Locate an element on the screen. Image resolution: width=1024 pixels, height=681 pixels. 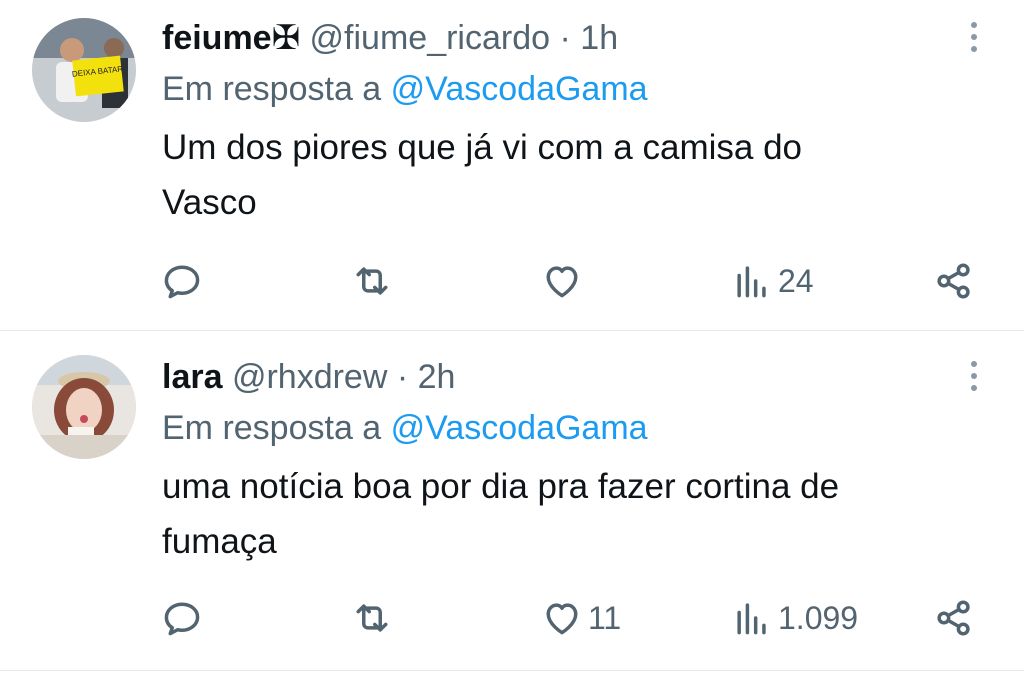
tweet-actions: 24 is located at coordinates (568, 281).